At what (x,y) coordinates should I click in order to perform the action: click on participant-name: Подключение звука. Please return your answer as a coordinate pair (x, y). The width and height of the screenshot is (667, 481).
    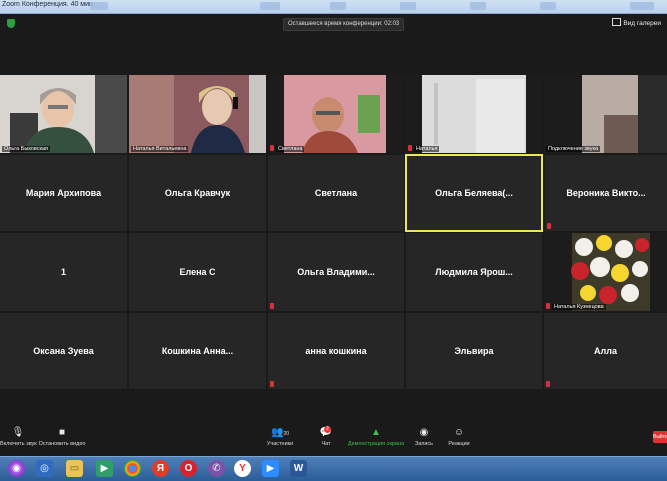
    Looking at the image, I should click on (573, 149).